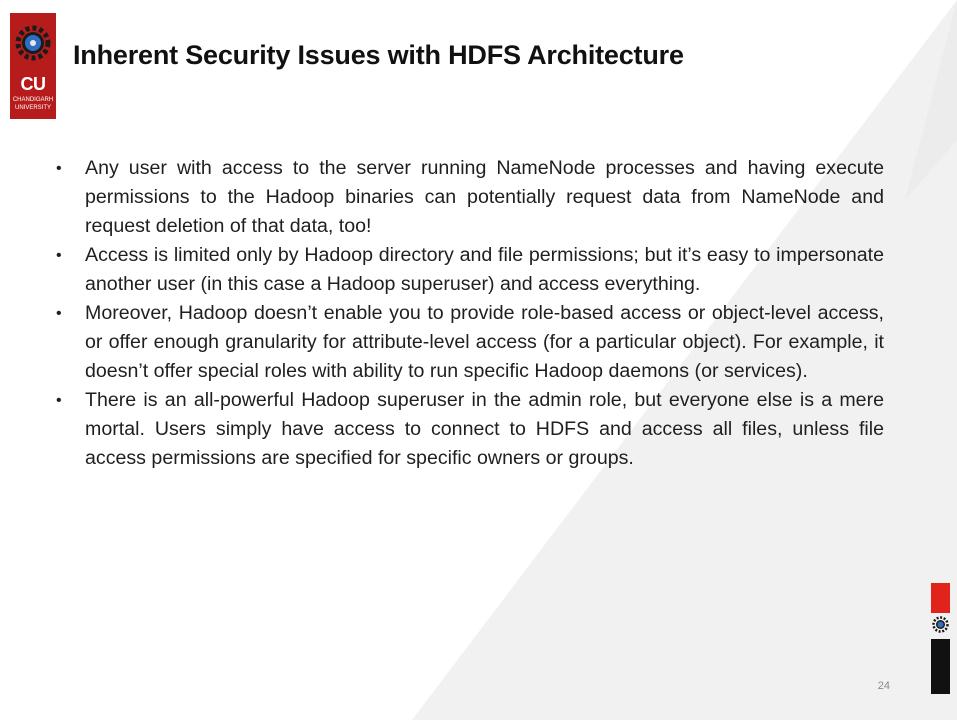 Image resolution: width=957 pixels, height=720 pixels. Describe the element at coordinates (940, 598) in the screenshot. I see `side-red-bar` at that location.